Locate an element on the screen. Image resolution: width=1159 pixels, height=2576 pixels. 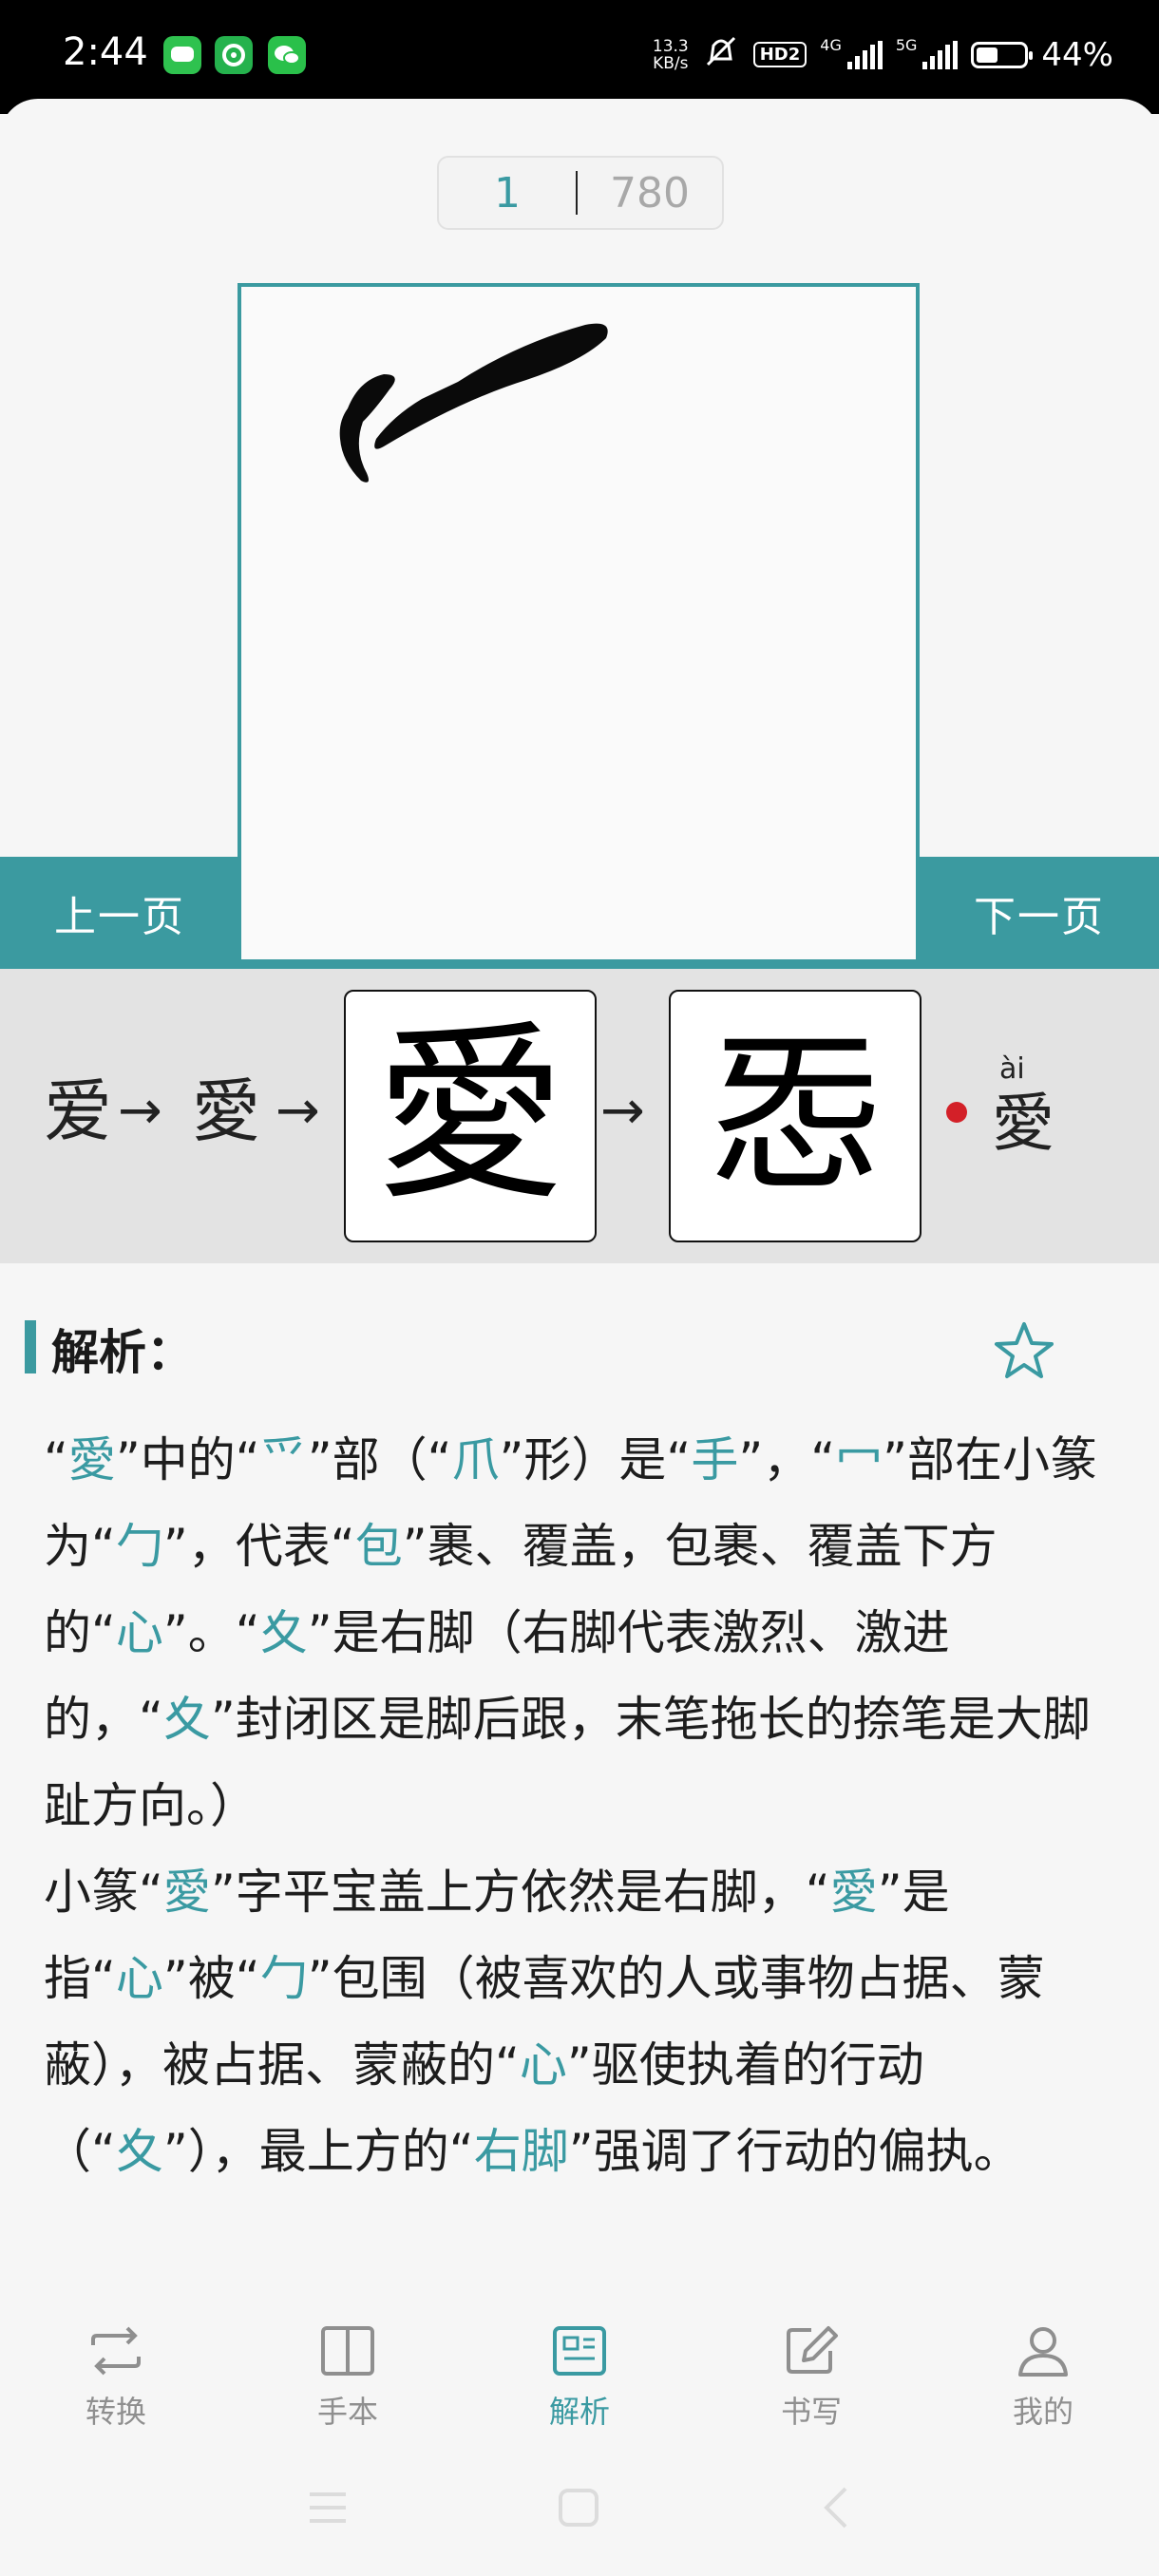
signal-5g-icon is located at coordinates (940, 54).